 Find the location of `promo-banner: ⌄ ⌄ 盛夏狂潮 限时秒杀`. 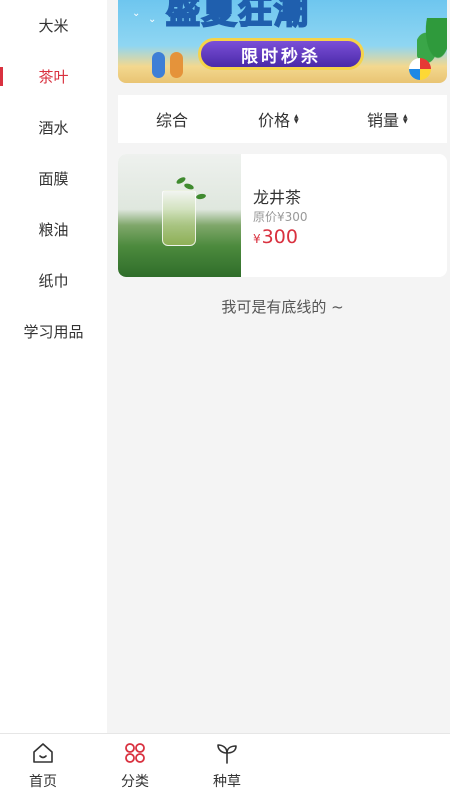

promo-banner: ⌄ ⌄ 盛夏狂潮 限时秒杀 is located at coordinates (282, 41).